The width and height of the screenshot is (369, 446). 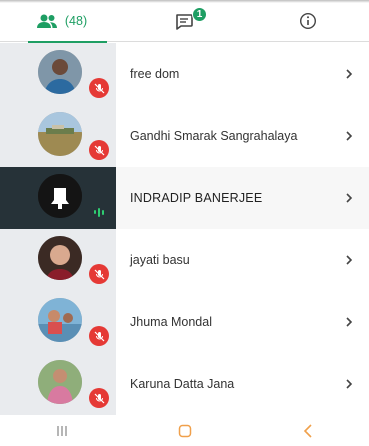 I want to click on info-icon, so click(x=308, y=21).